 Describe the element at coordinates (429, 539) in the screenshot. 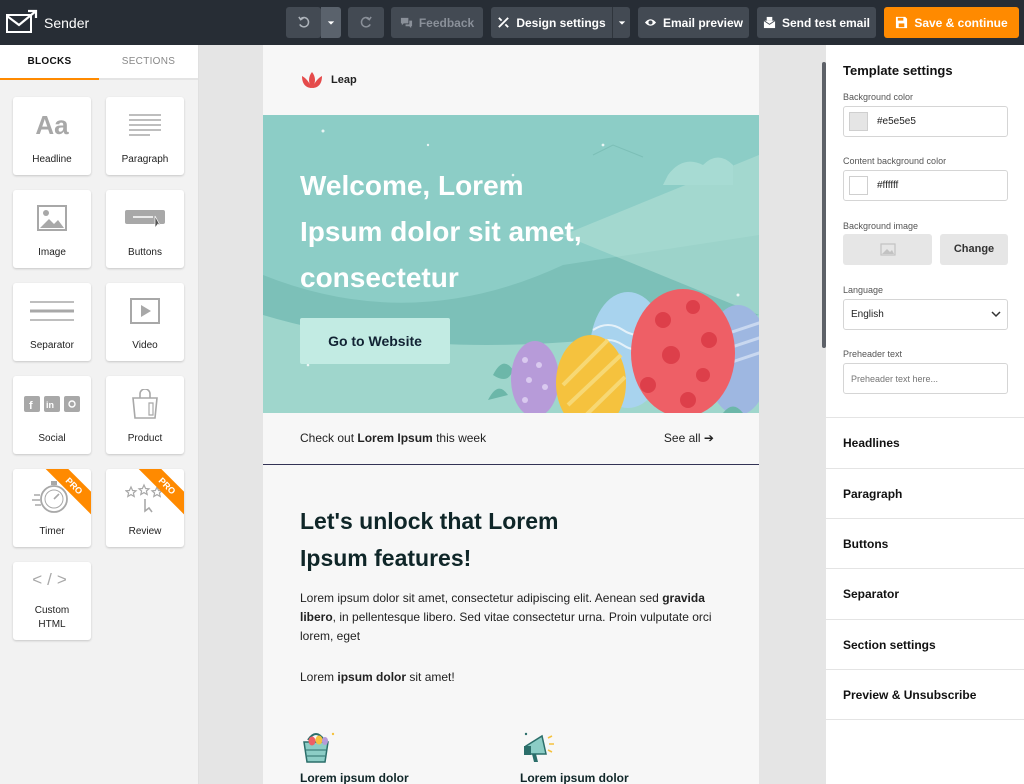

I see `section-title: Let's unlock that Lorem Ipsum features!` at that location.